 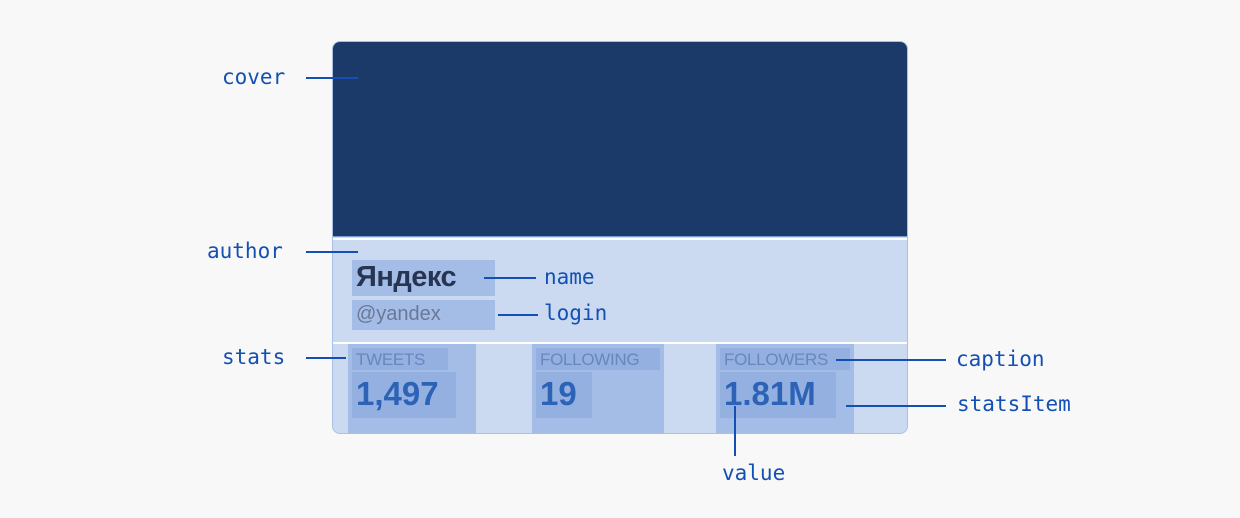 I want to click on author-login: @yandex, so click(x=398, y=314).